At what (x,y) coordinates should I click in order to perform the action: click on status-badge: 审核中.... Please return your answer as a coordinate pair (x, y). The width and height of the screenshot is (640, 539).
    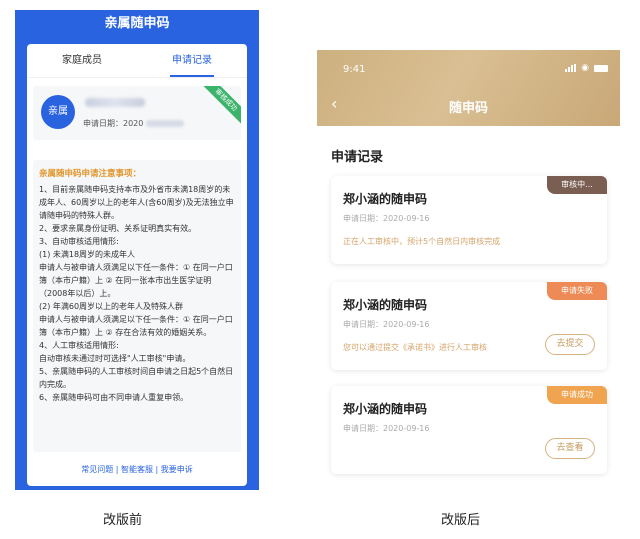
    Looking at the image, I should click on (577, 185).